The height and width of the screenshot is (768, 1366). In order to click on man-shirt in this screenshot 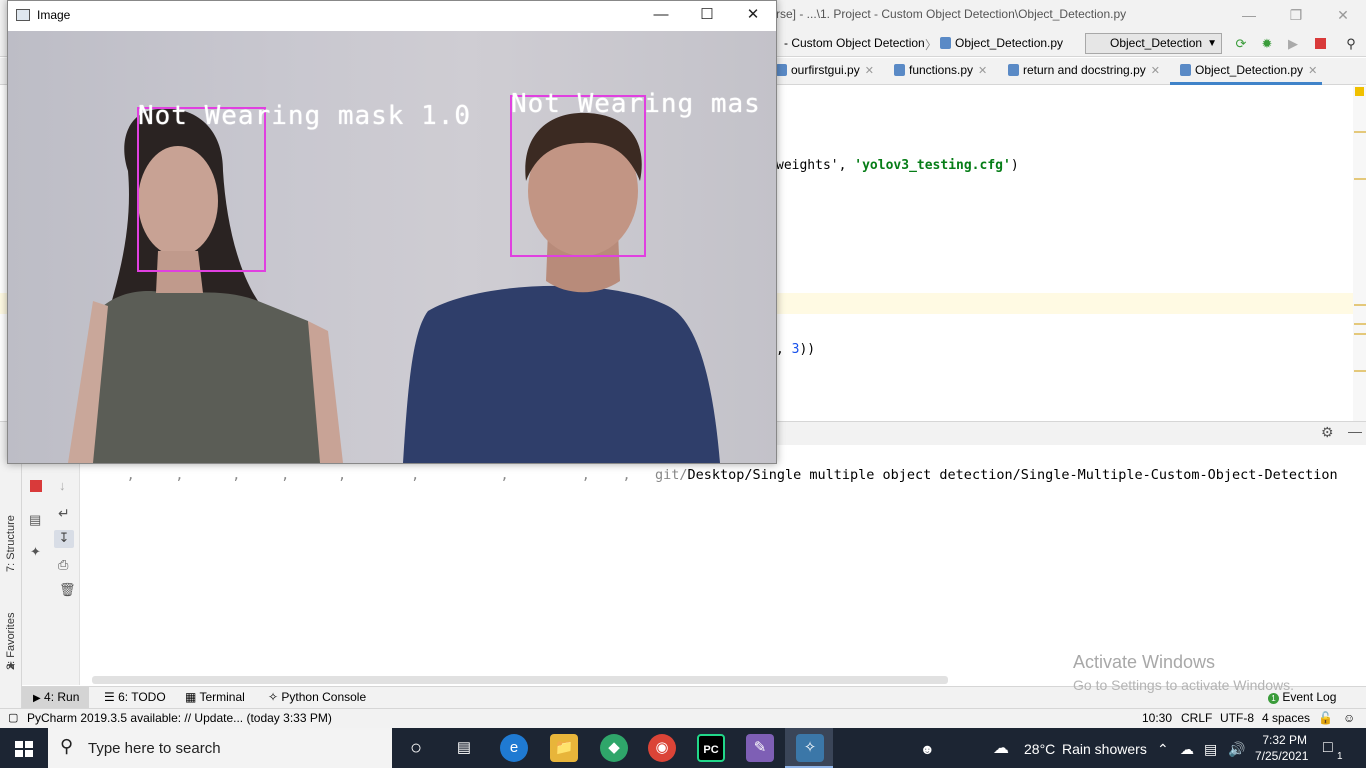, I will do `click(561, 374)`.